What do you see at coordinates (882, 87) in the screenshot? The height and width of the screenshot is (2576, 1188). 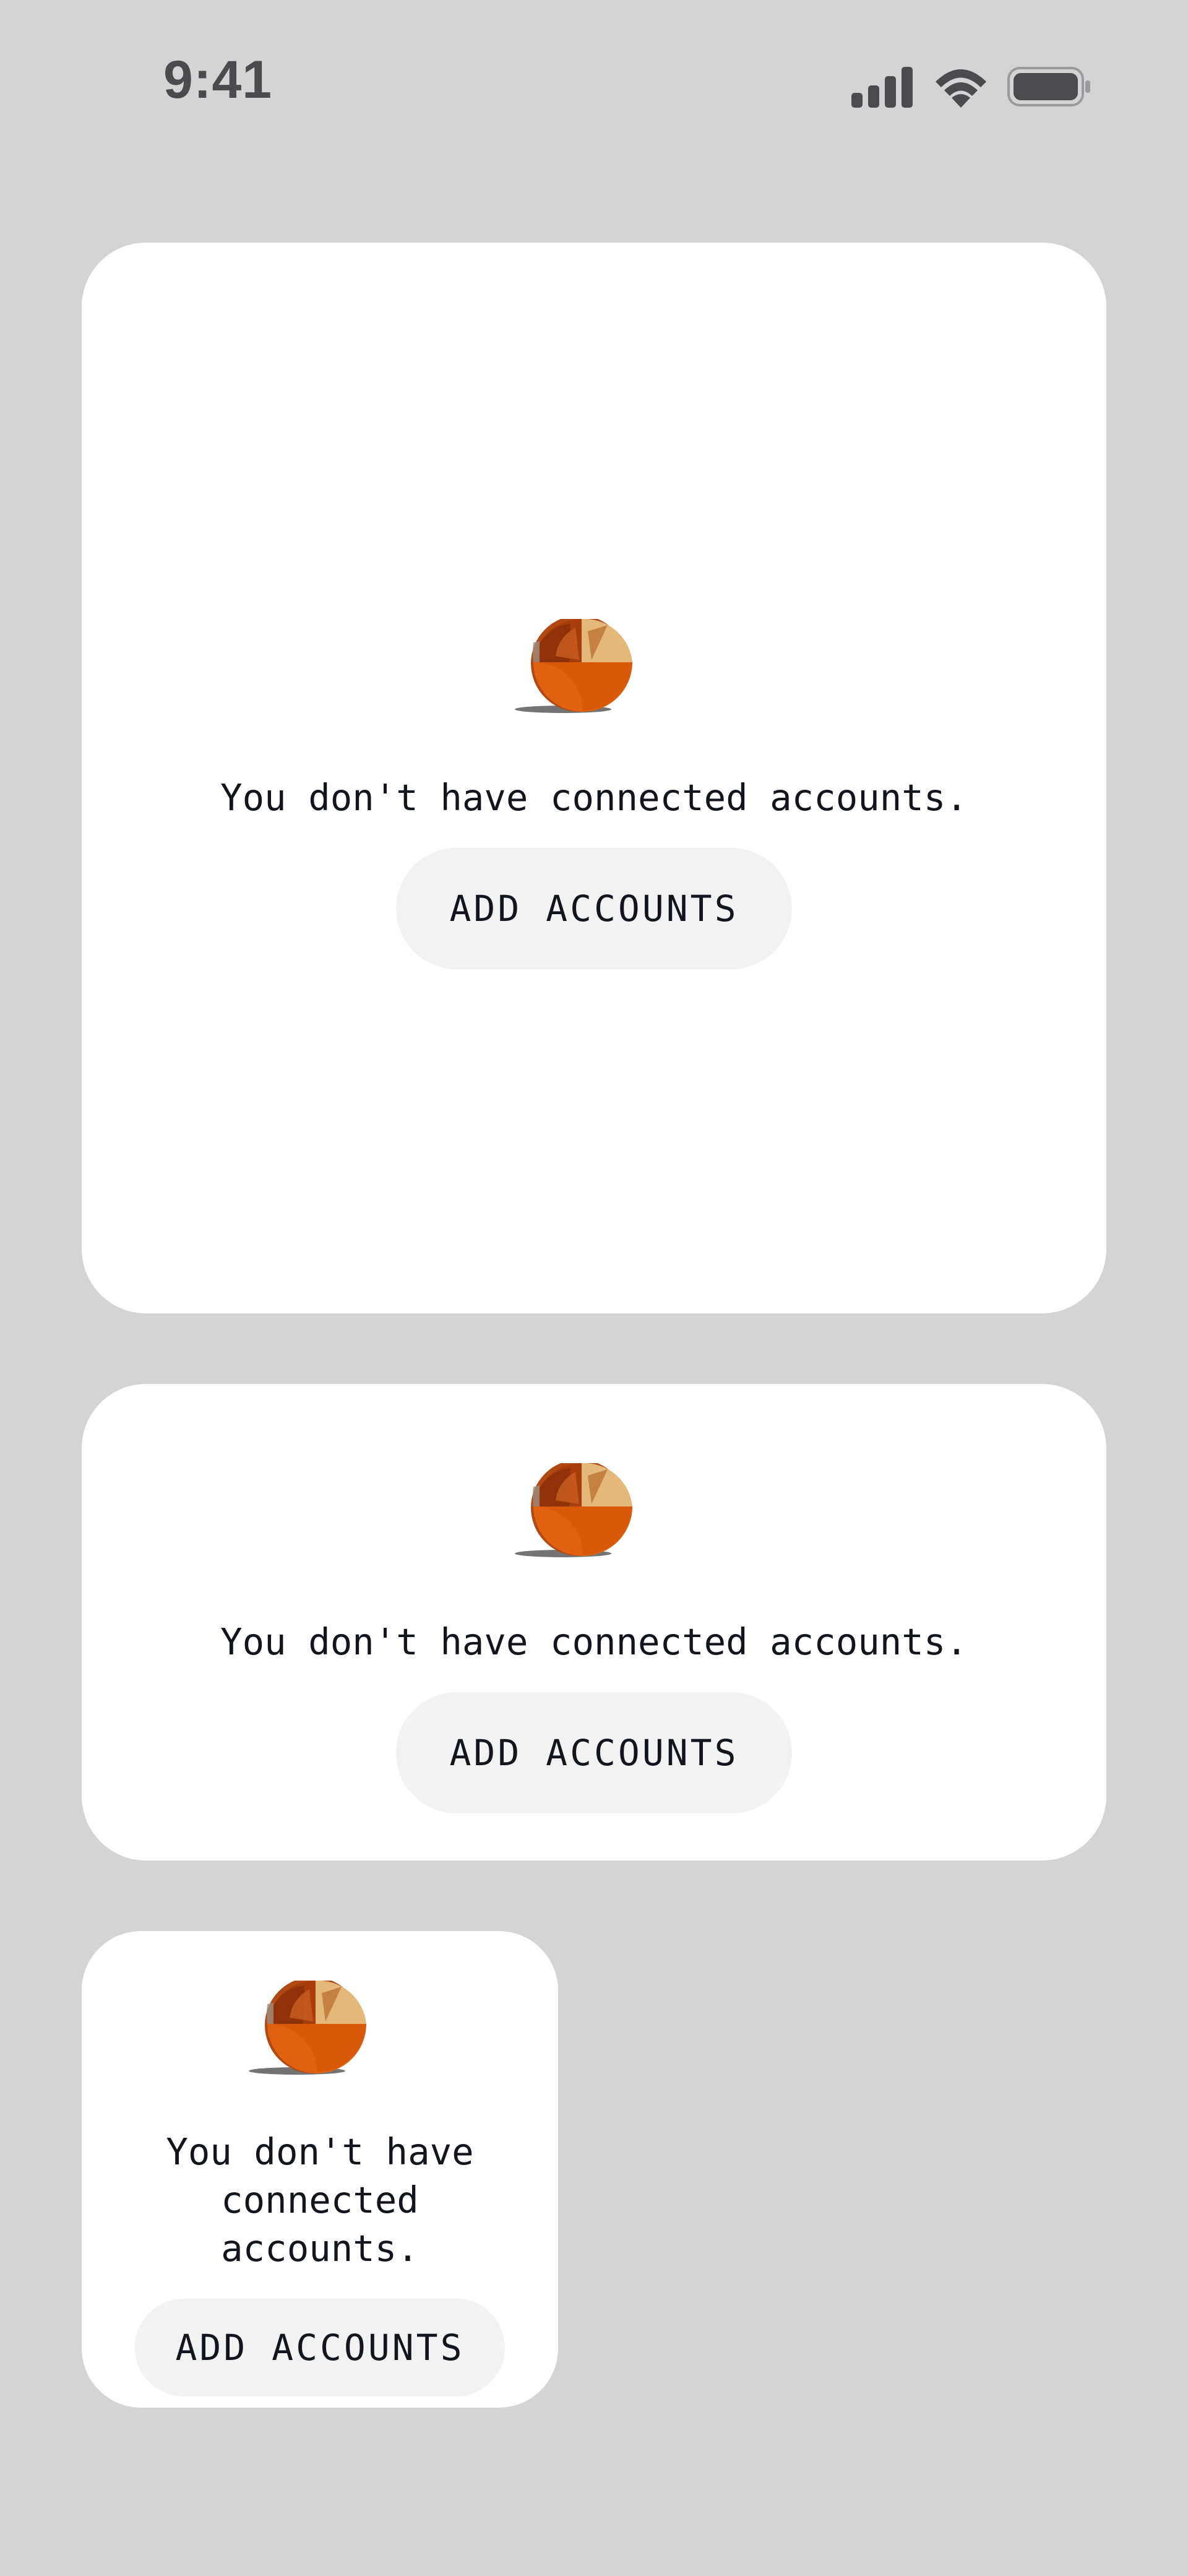 I see `signal-icon` at bounding box center [882, 87].